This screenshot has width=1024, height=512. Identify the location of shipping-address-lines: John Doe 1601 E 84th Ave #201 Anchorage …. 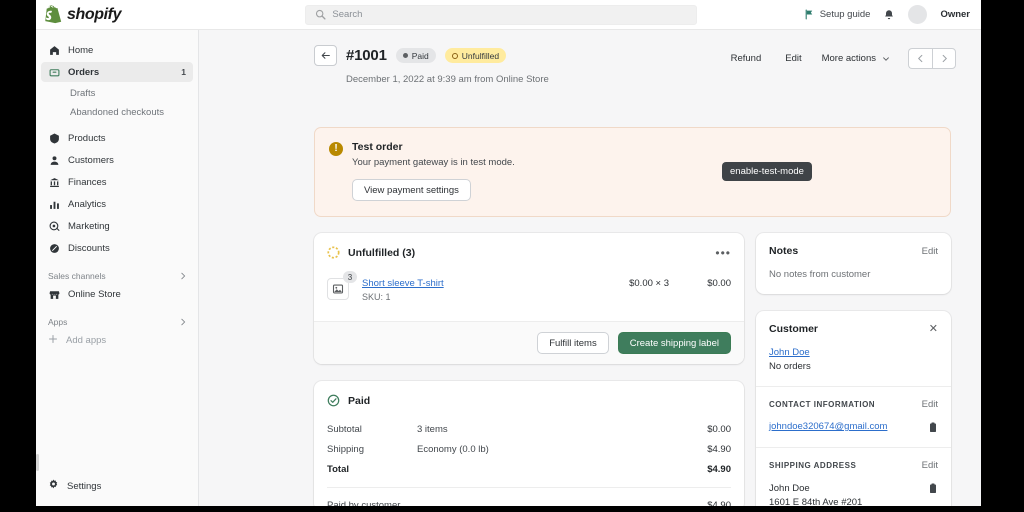
(815, 495).